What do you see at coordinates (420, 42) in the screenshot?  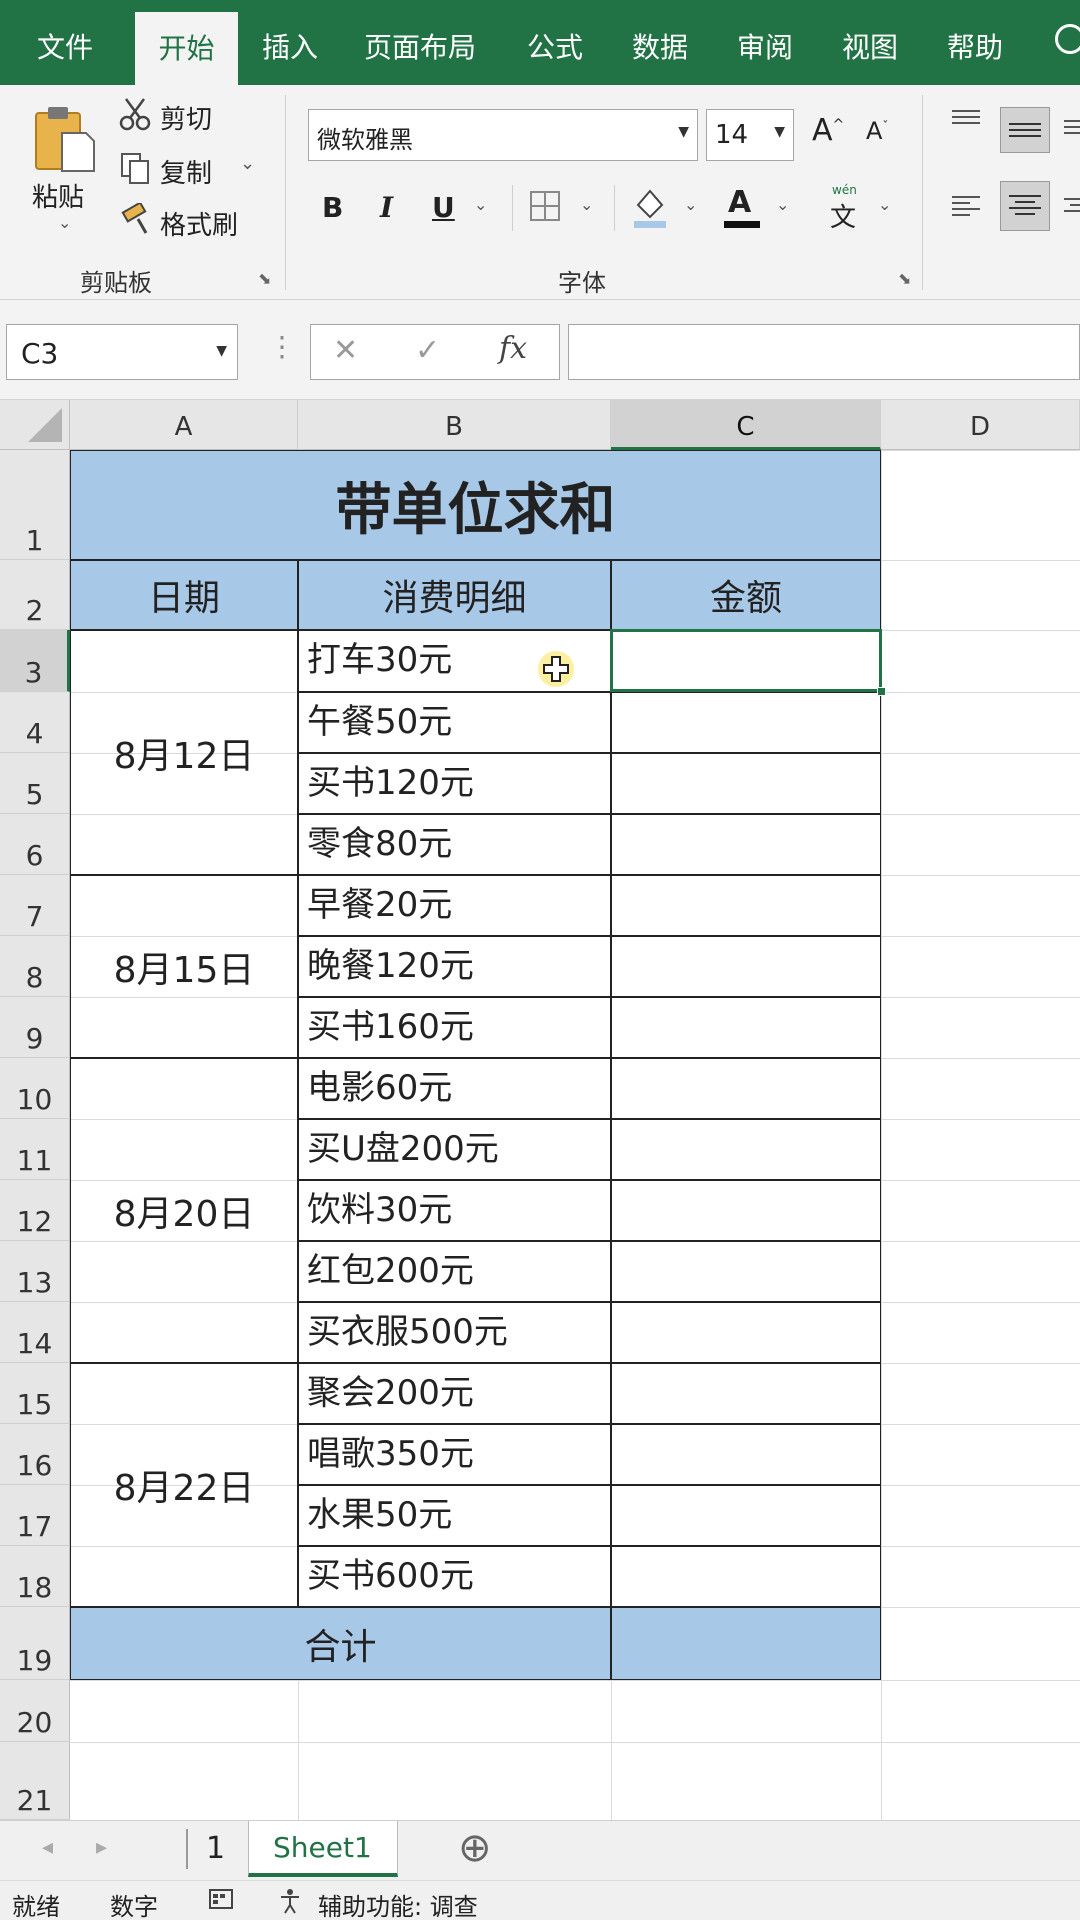 I see `tab-page-layout: 页面布局` at bounding box center [420, 42].